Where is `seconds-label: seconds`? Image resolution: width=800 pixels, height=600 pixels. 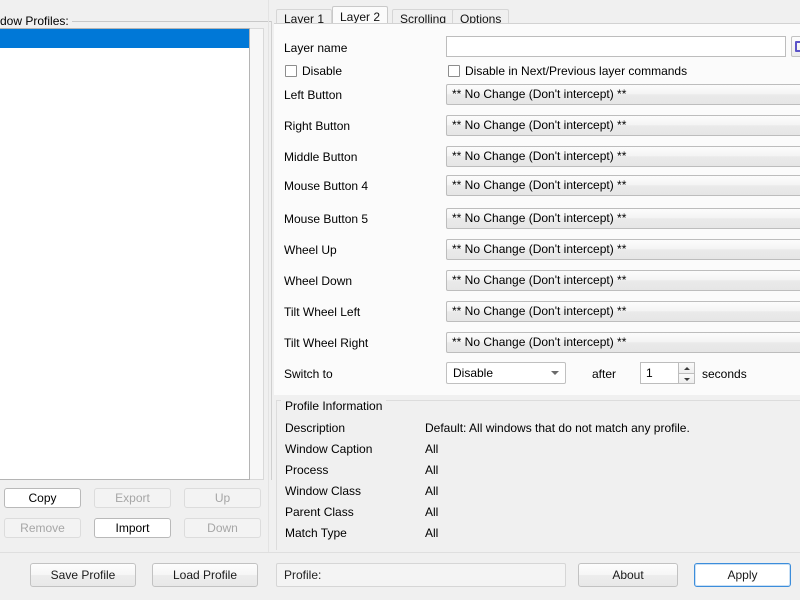
seconds-label: seconds is located at coordinates (724, 374).